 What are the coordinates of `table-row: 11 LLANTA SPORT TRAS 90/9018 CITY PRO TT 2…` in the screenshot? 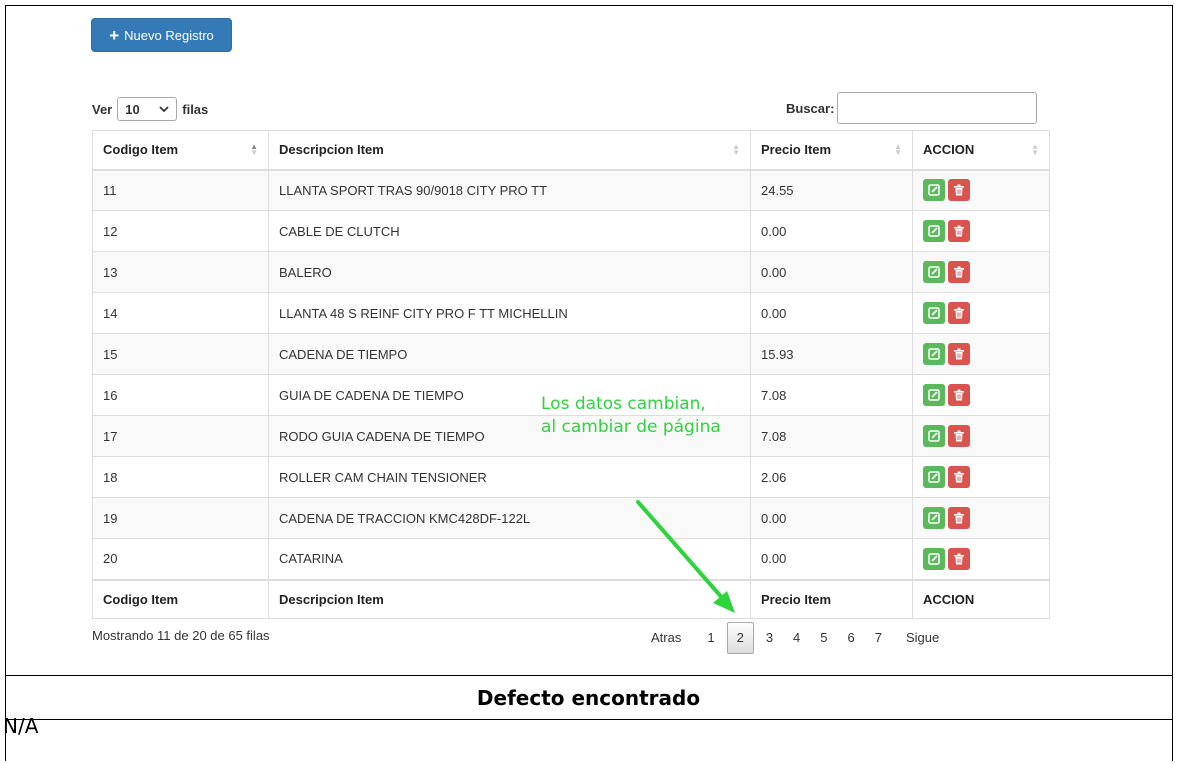 It's located at (571, 190).